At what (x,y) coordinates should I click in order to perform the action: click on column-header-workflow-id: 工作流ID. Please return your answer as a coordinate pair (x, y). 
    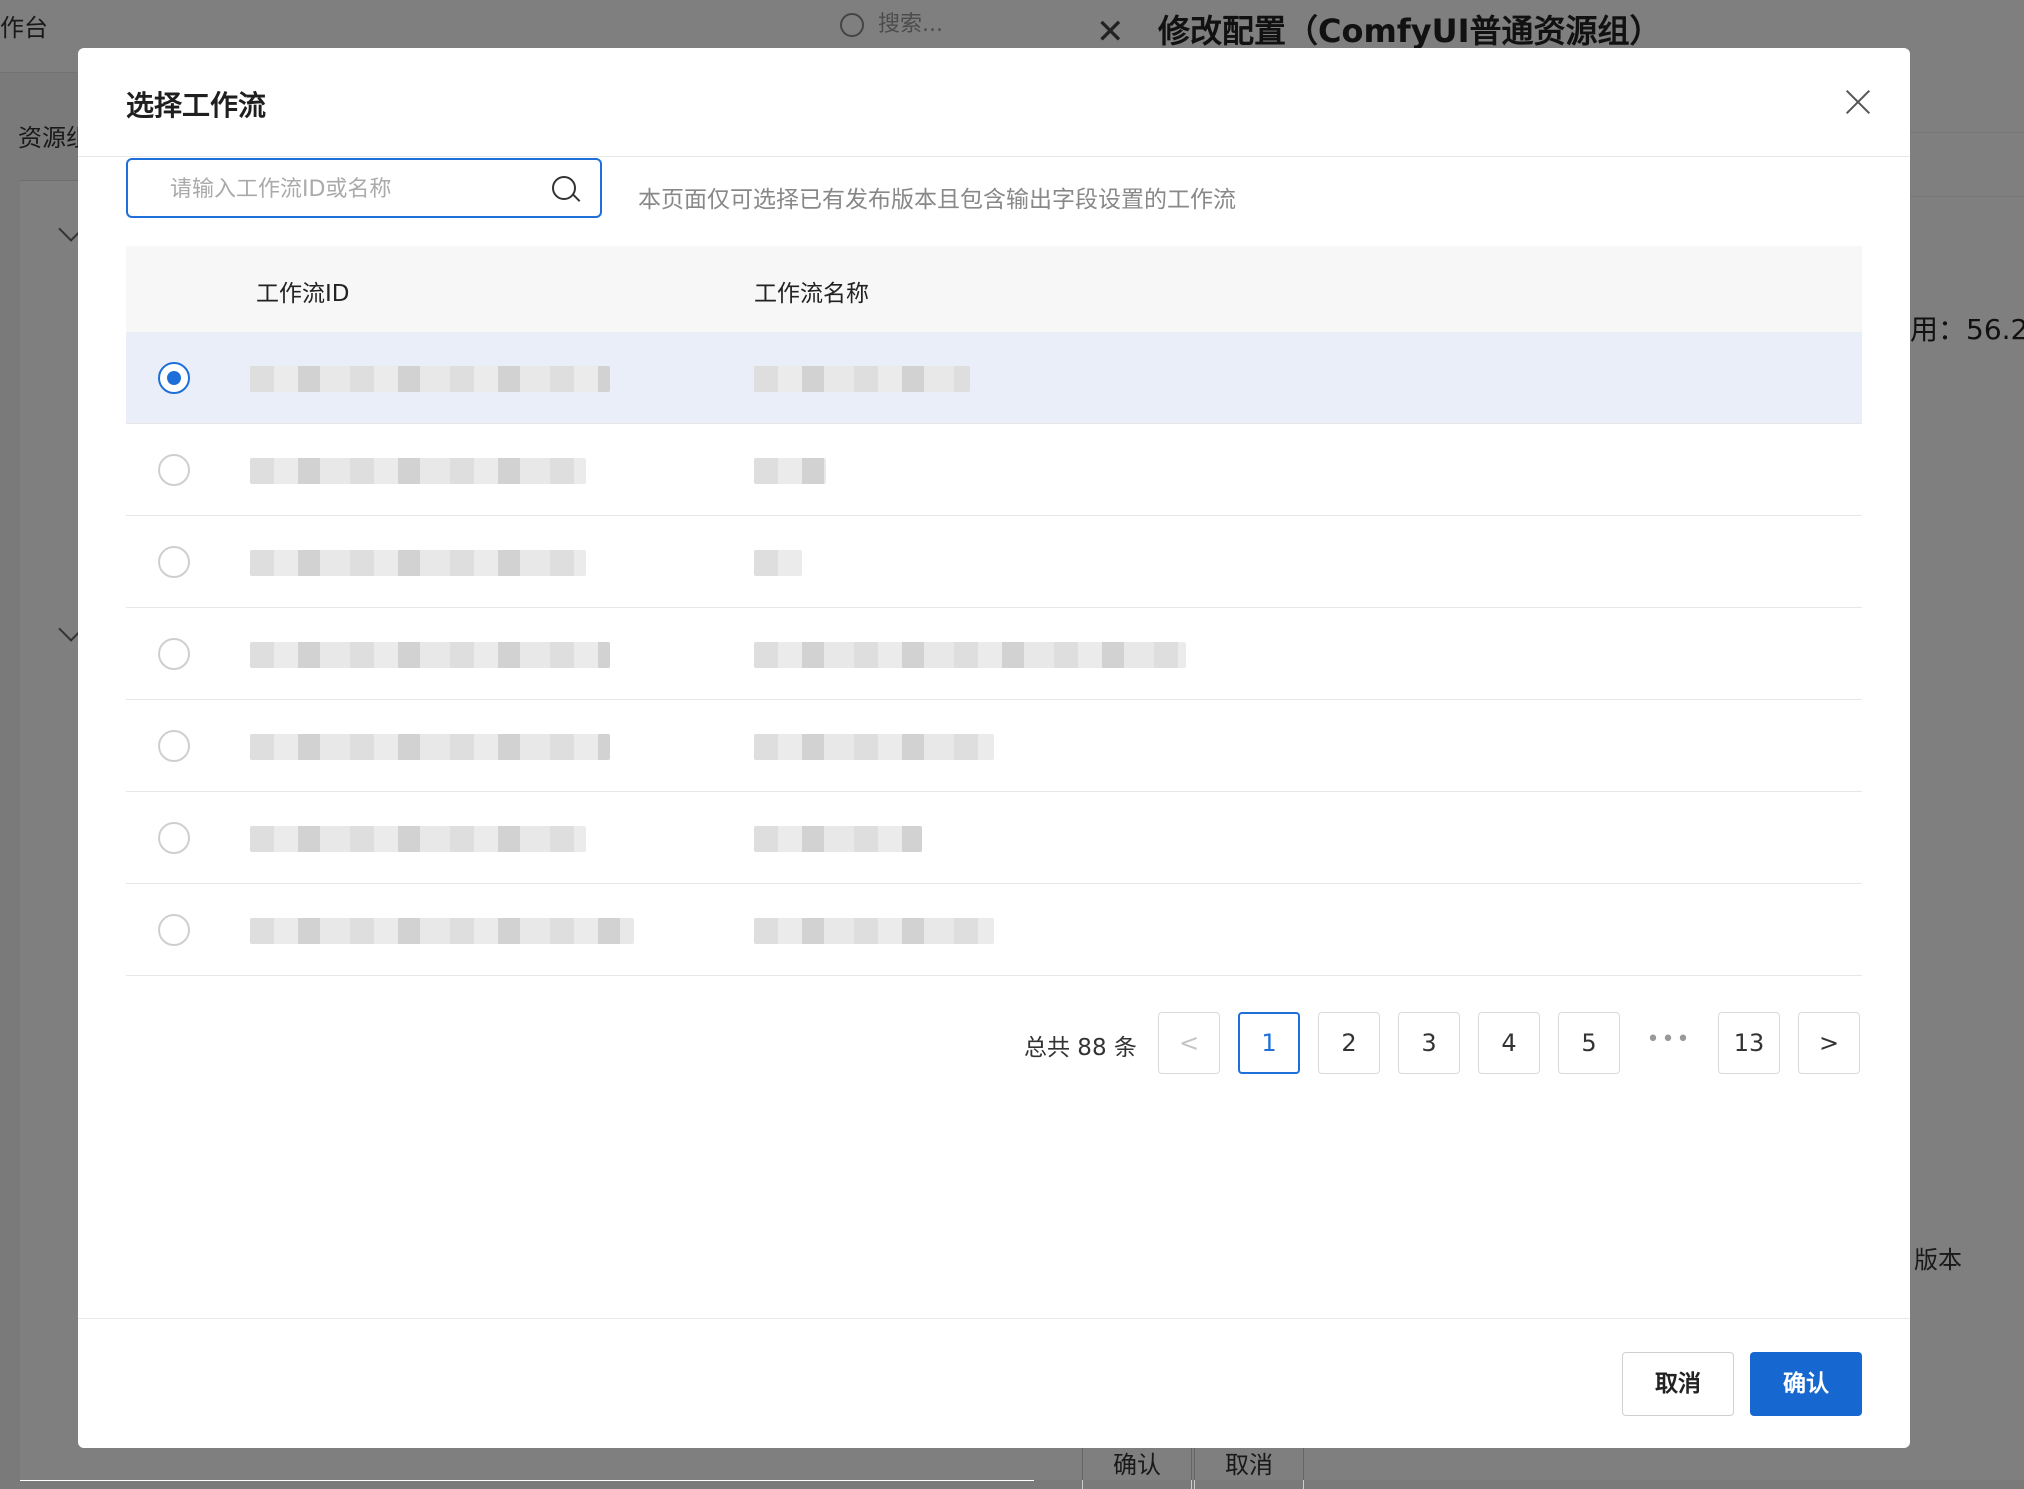
    Looking at the image, I should click on (303, 294).